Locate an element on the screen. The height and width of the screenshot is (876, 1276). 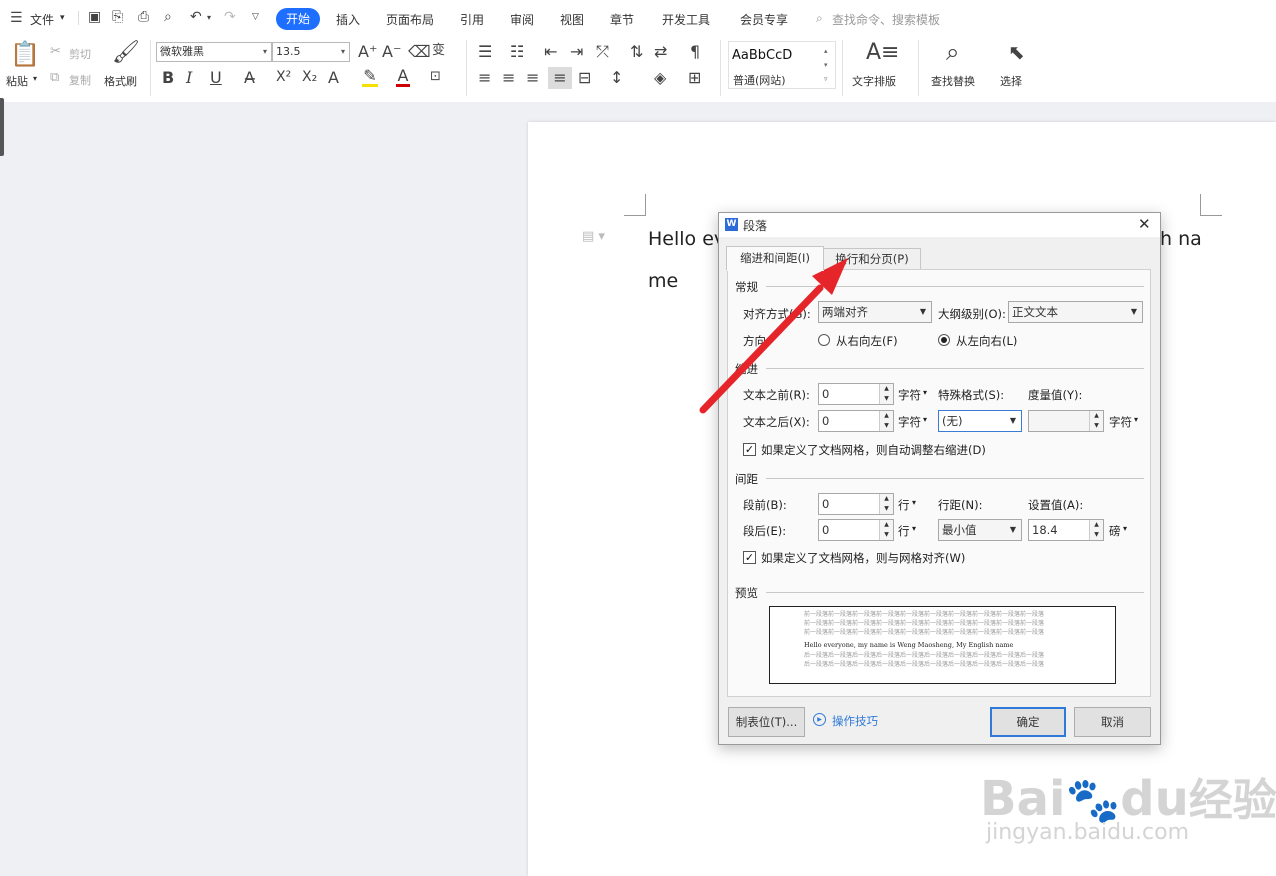
watermark-cn: 经验 is located at coordinates (1232, 800).